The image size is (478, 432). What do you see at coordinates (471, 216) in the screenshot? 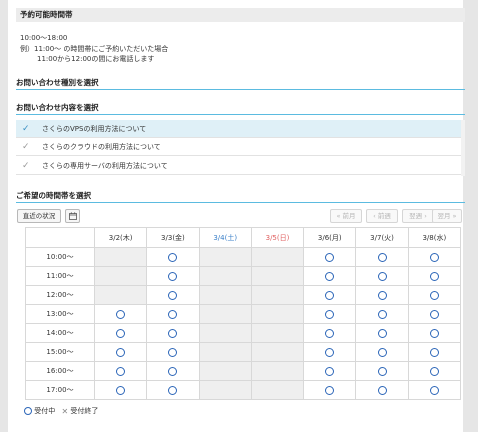
I see `page-scrollbar` at bounding box center [471, 216].